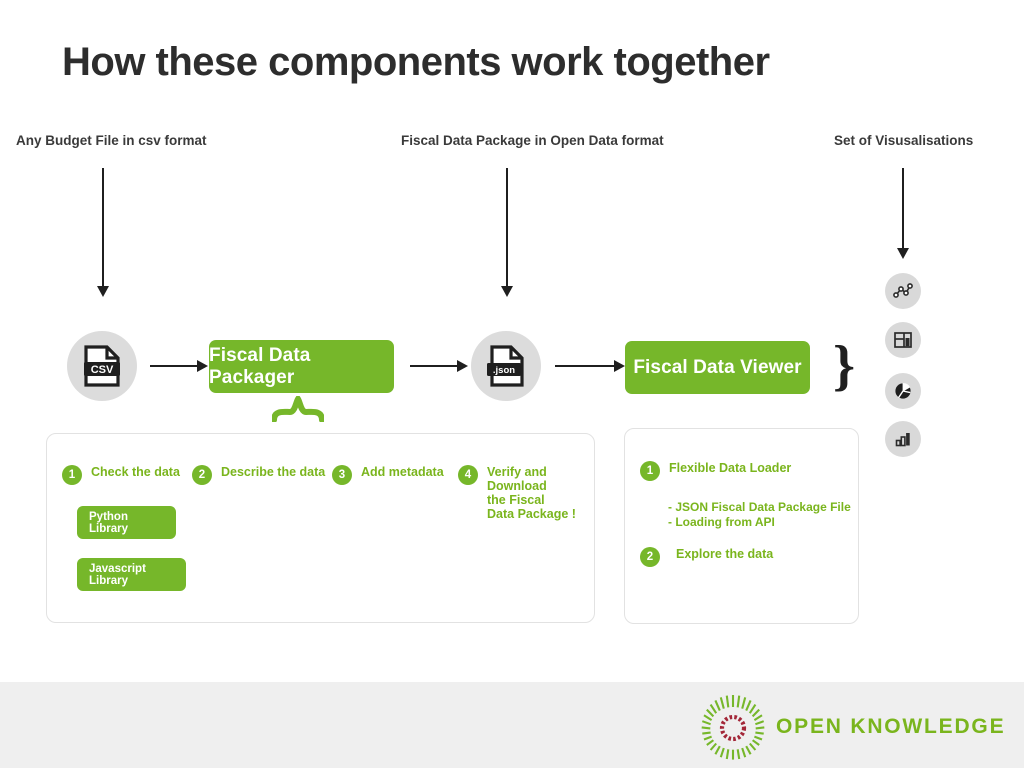 This screenshot has height=768, width=1024. What do you see at coordinates (733, 727) in the screenshot?
I see `open-knowledge-sunburst-icon` at bounding box center [733, 727].